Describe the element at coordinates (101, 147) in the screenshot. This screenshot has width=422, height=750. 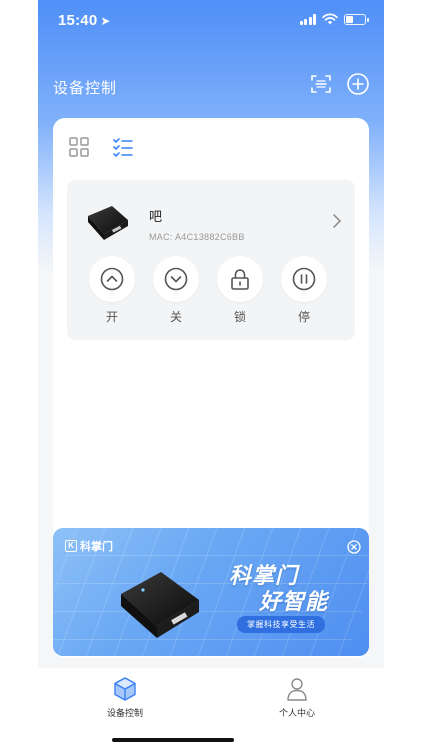
I see `view-toggle` at that location.